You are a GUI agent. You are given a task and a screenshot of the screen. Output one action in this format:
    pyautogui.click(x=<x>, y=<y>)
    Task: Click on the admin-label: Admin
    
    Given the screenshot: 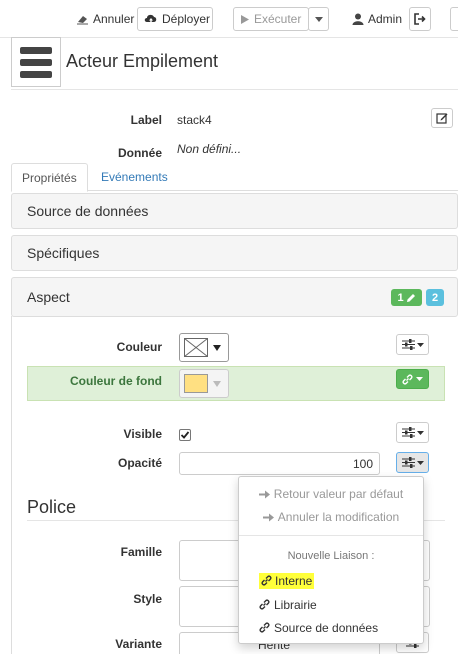 What is the action you would take?
    pyautogui.click(x=385, y=19)
    